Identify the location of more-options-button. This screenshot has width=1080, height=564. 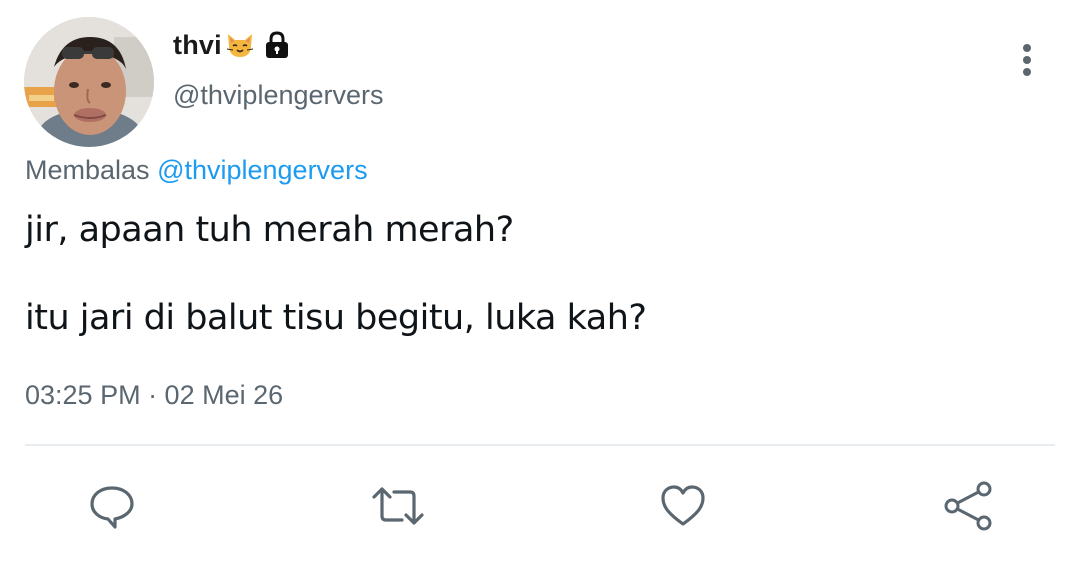
(1027, 60).